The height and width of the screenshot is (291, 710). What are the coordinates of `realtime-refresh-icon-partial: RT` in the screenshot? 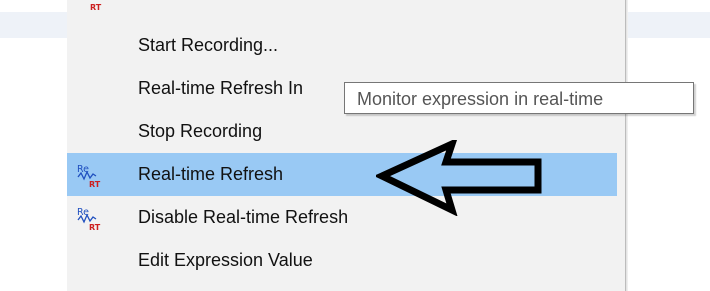 It's located at (96, 7).